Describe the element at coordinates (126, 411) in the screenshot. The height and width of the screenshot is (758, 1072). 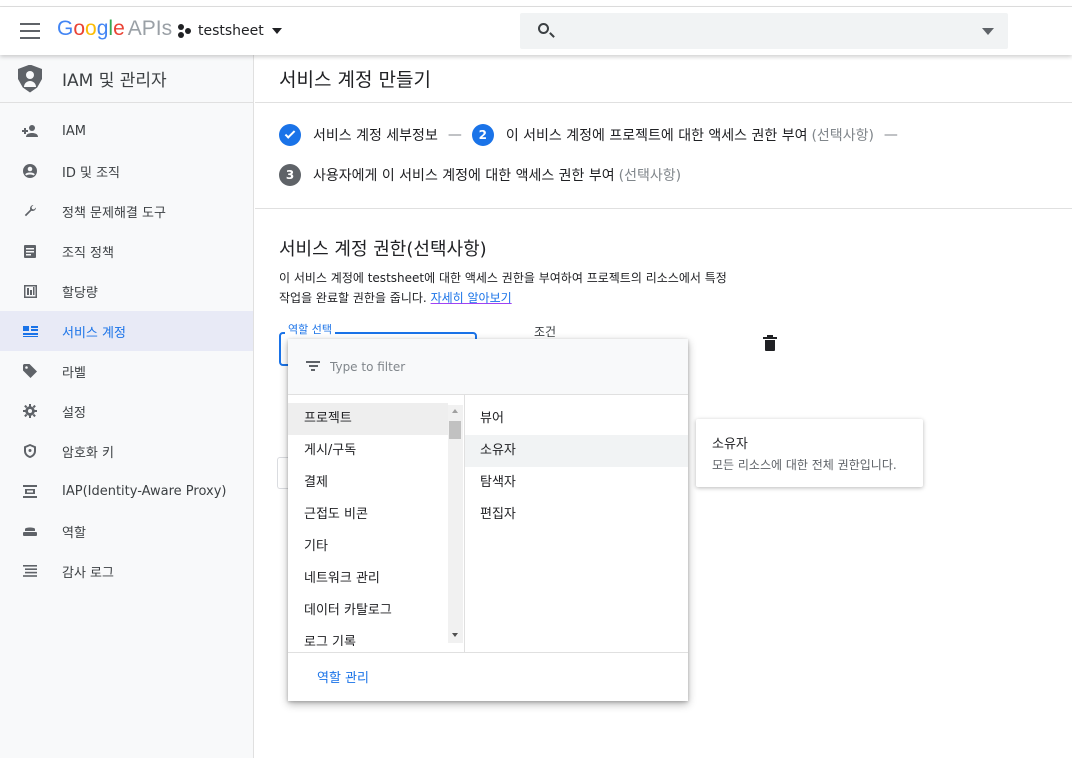
I see `sidebar-item-settings: 설정` at that location.